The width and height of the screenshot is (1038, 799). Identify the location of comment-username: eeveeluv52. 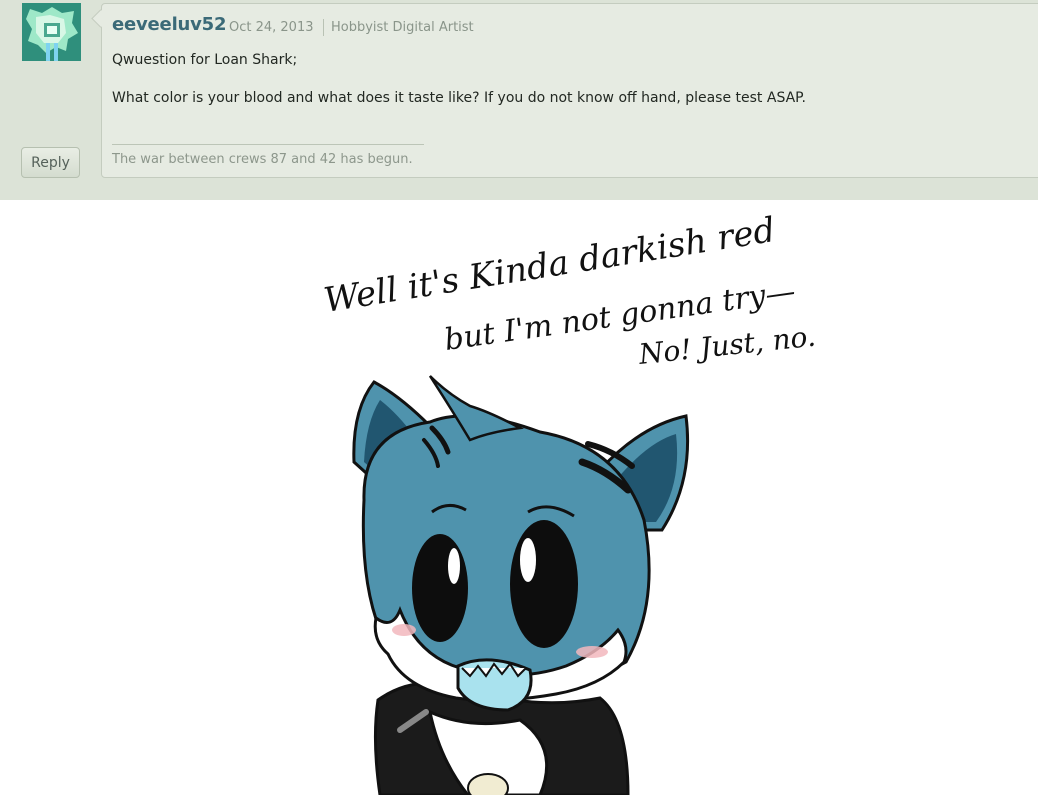
(169, 24).